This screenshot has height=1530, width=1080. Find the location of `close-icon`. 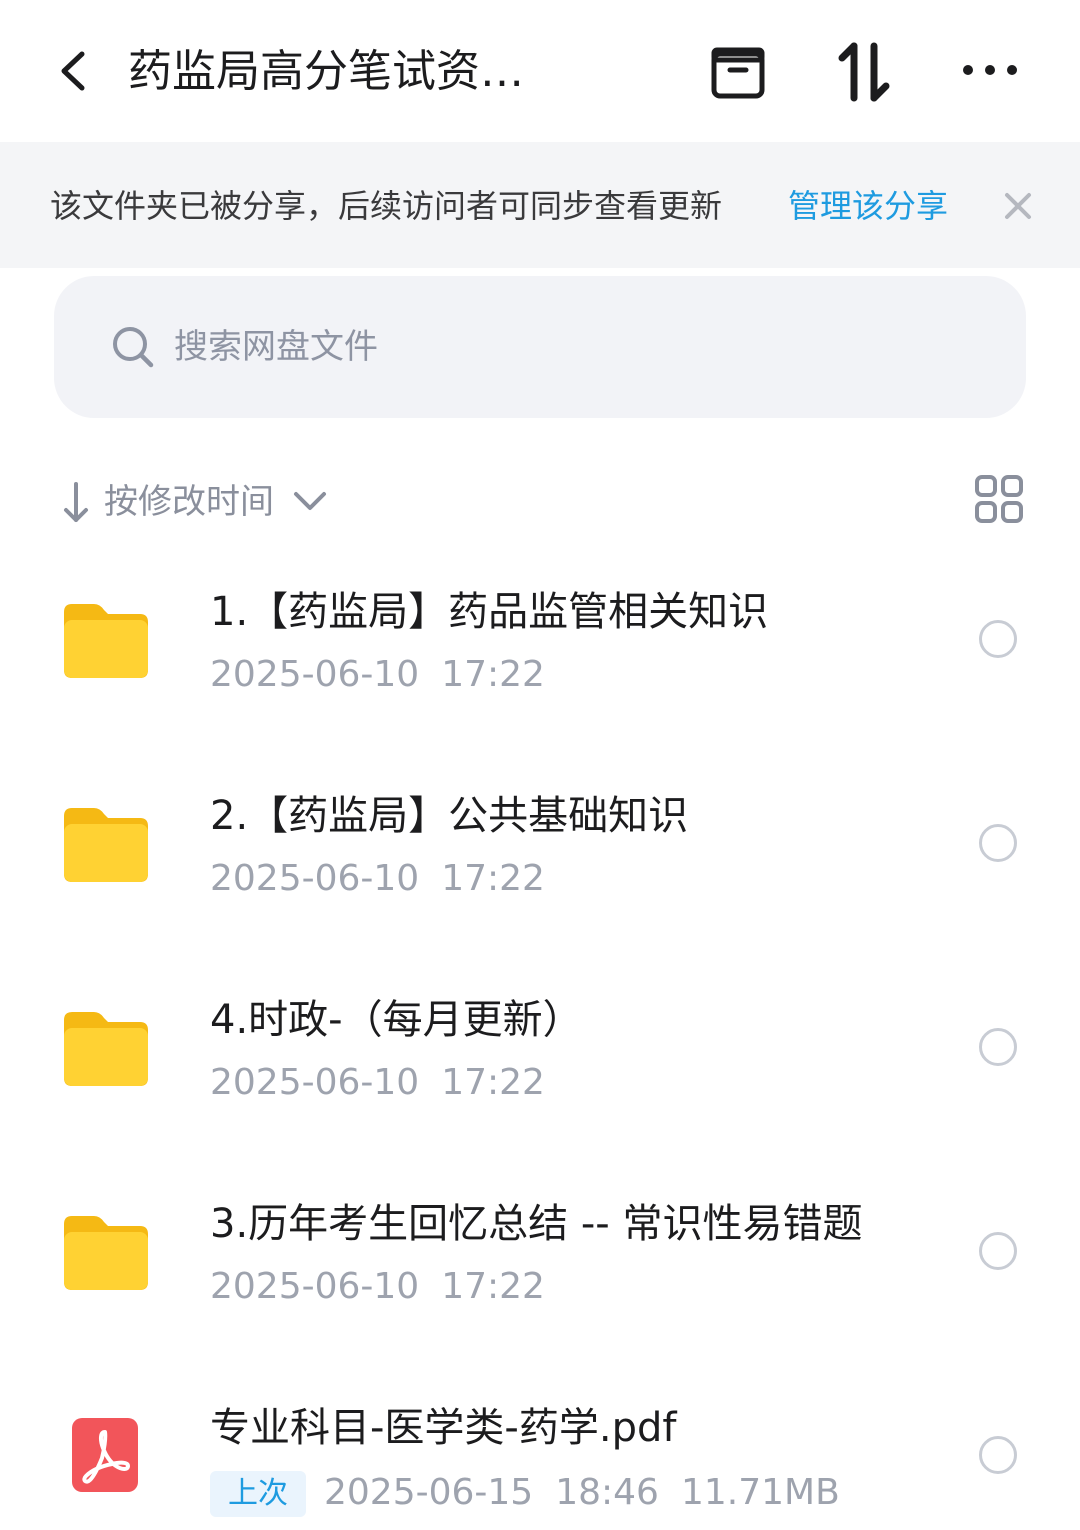

close-icon is located at coordinates (1018, 206).